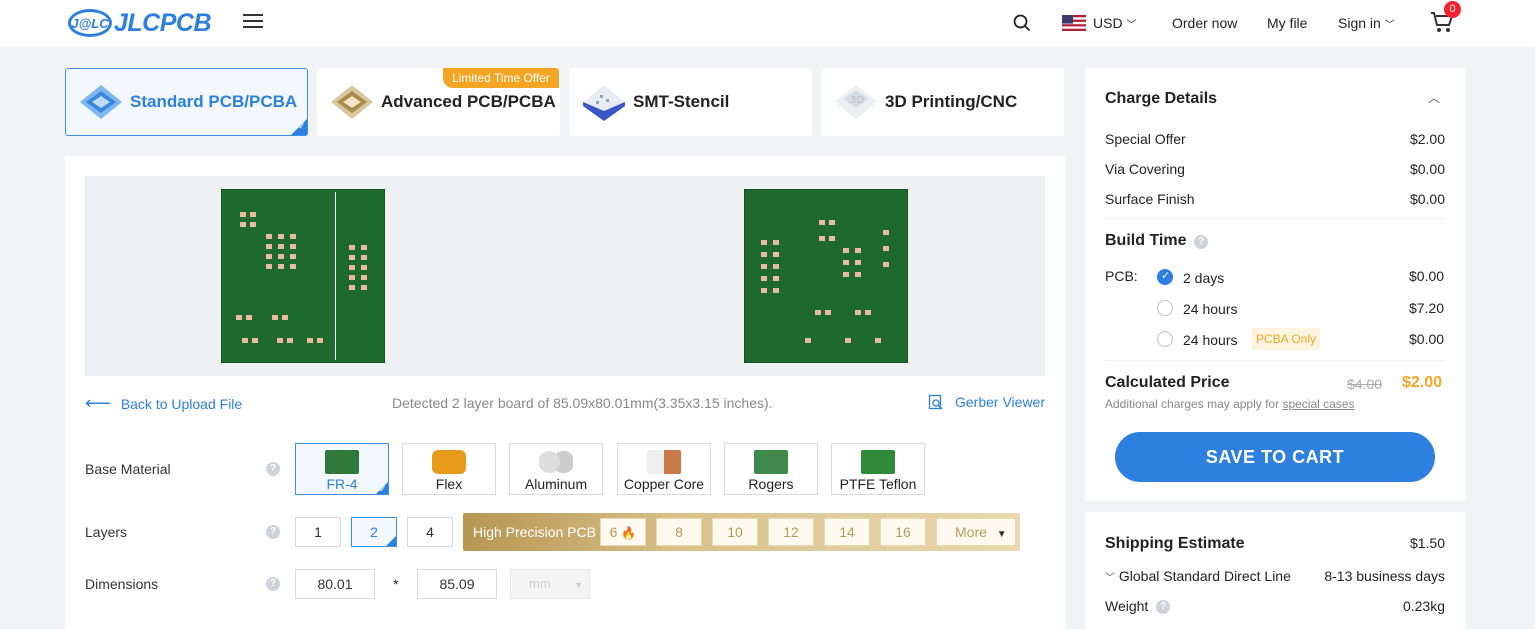 The image size is (1535, 629). Describe the element at coordinates (430, 532) in the screenshot. I see `layer-option-4: 4` at that location.